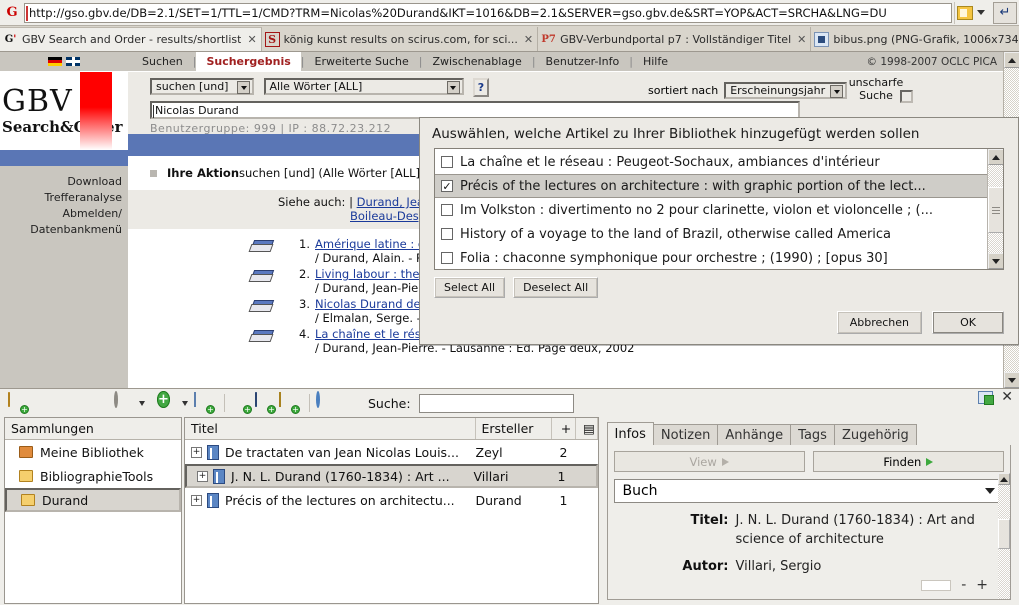  What do you see at coordinates (875, 434) in the screenshot?
I see `tab-zugehoerig: Zugehörig` at bounding box center [875, 434].